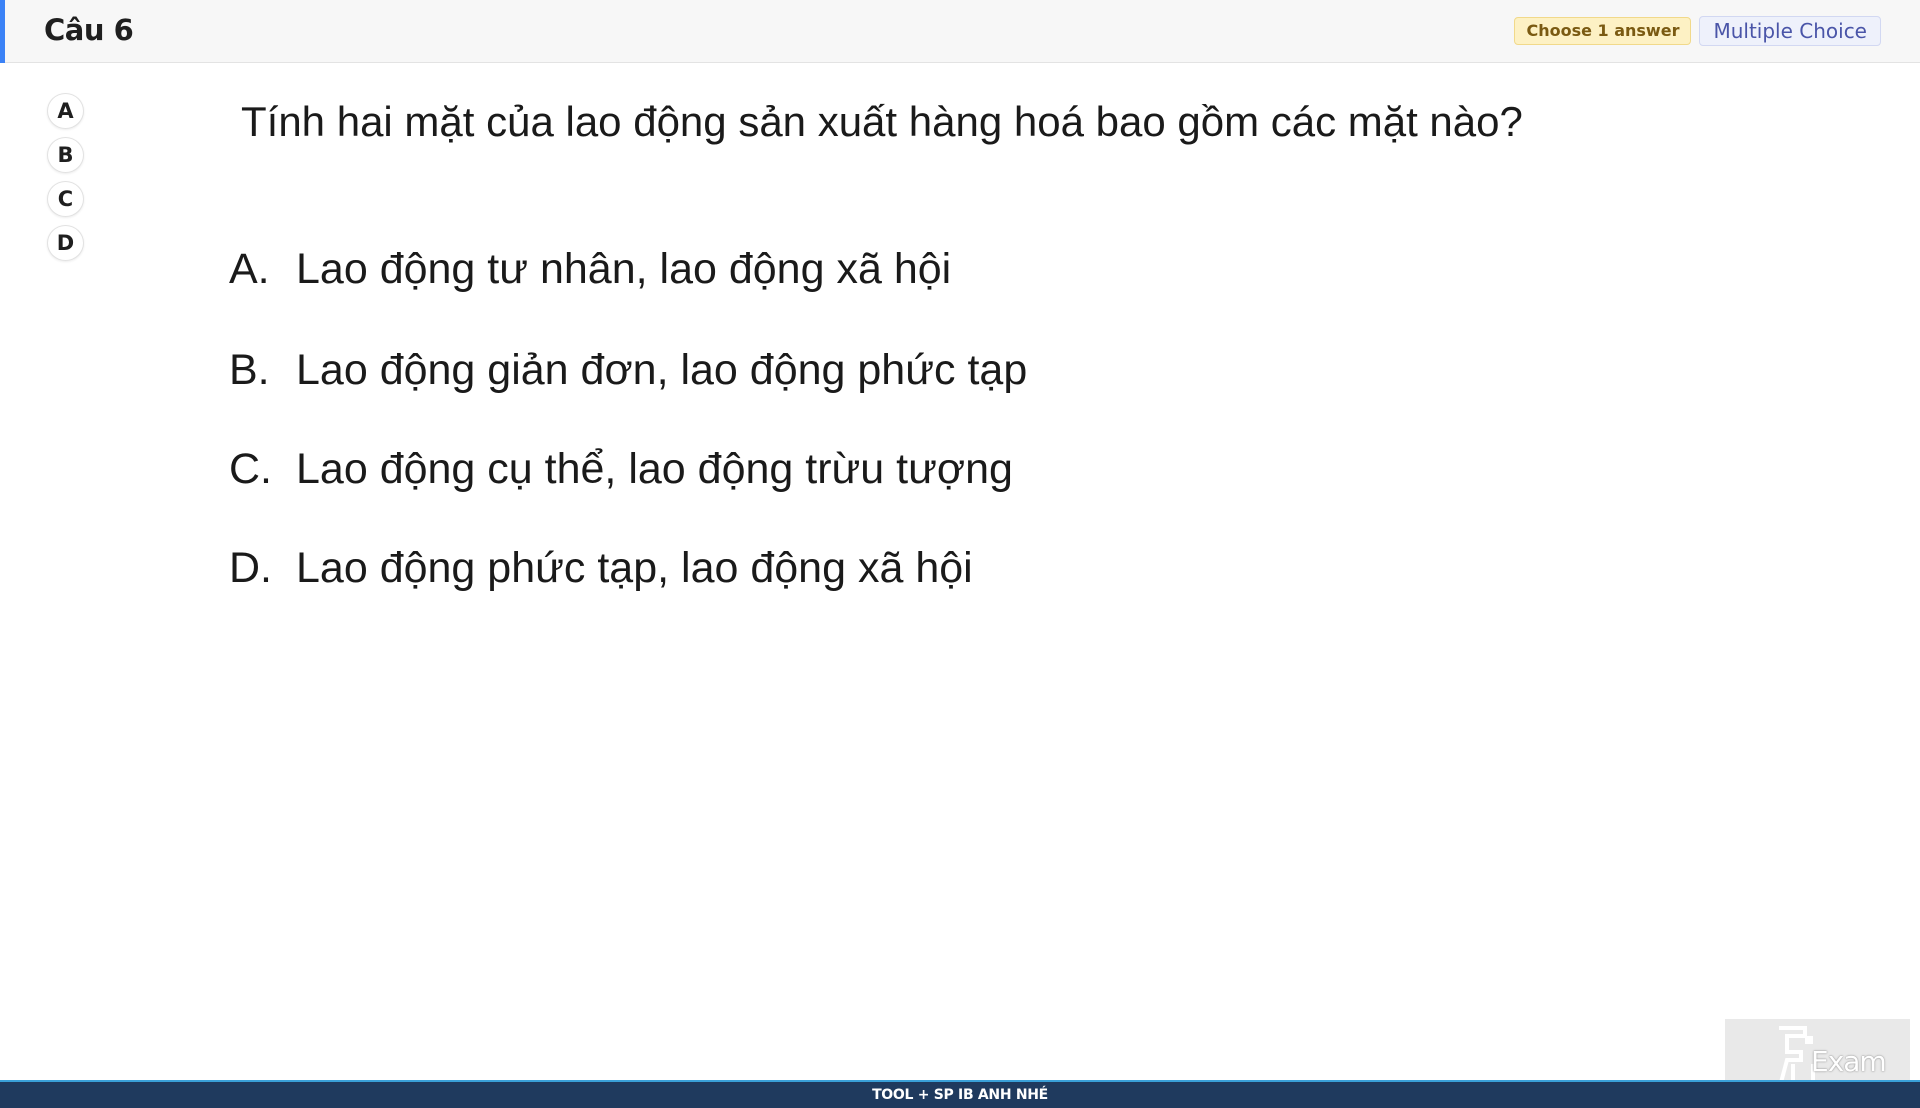  What do you see at coordinates (2, 31) in the screenshot?
I see `header-accent-bar` at bounding box center [2, 31].